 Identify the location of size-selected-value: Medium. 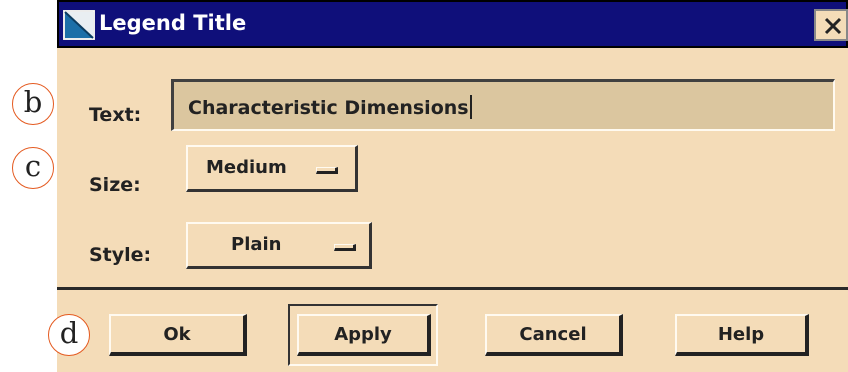
(246, 167).